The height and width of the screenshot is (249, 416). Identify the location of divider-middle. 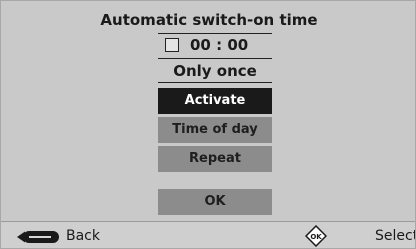
(215, 58).